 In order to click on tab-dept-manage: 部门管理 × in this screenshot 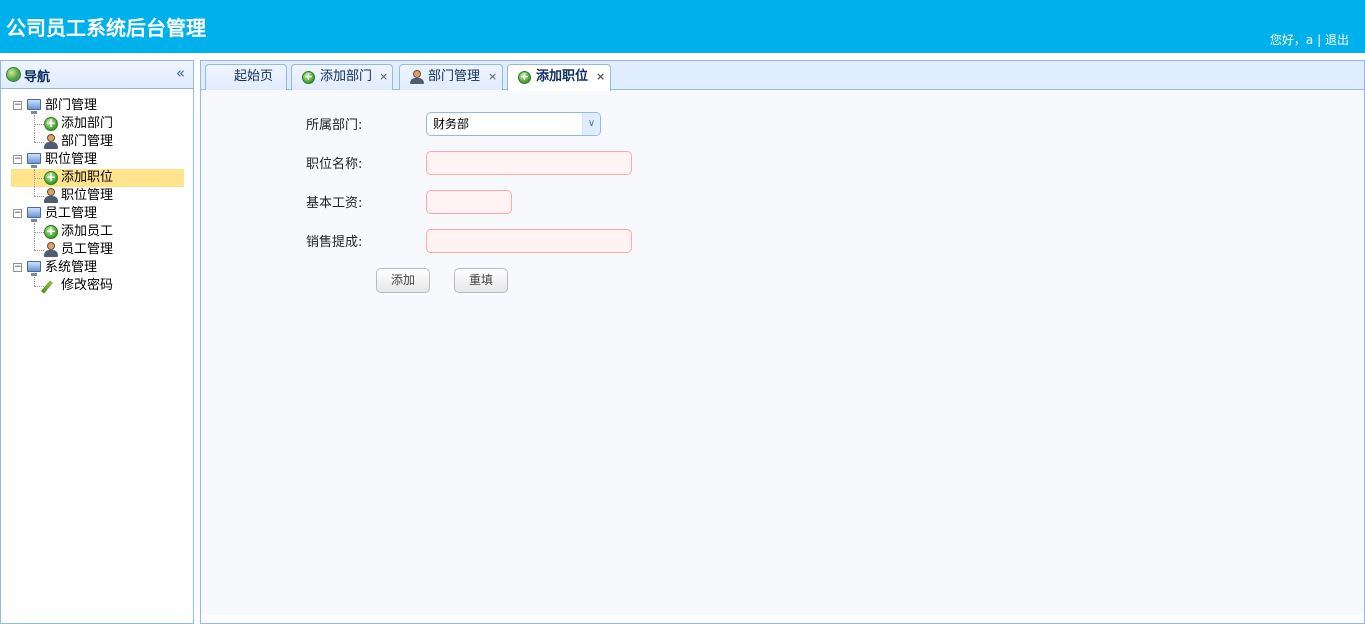, I will do `click(451, 77)`.